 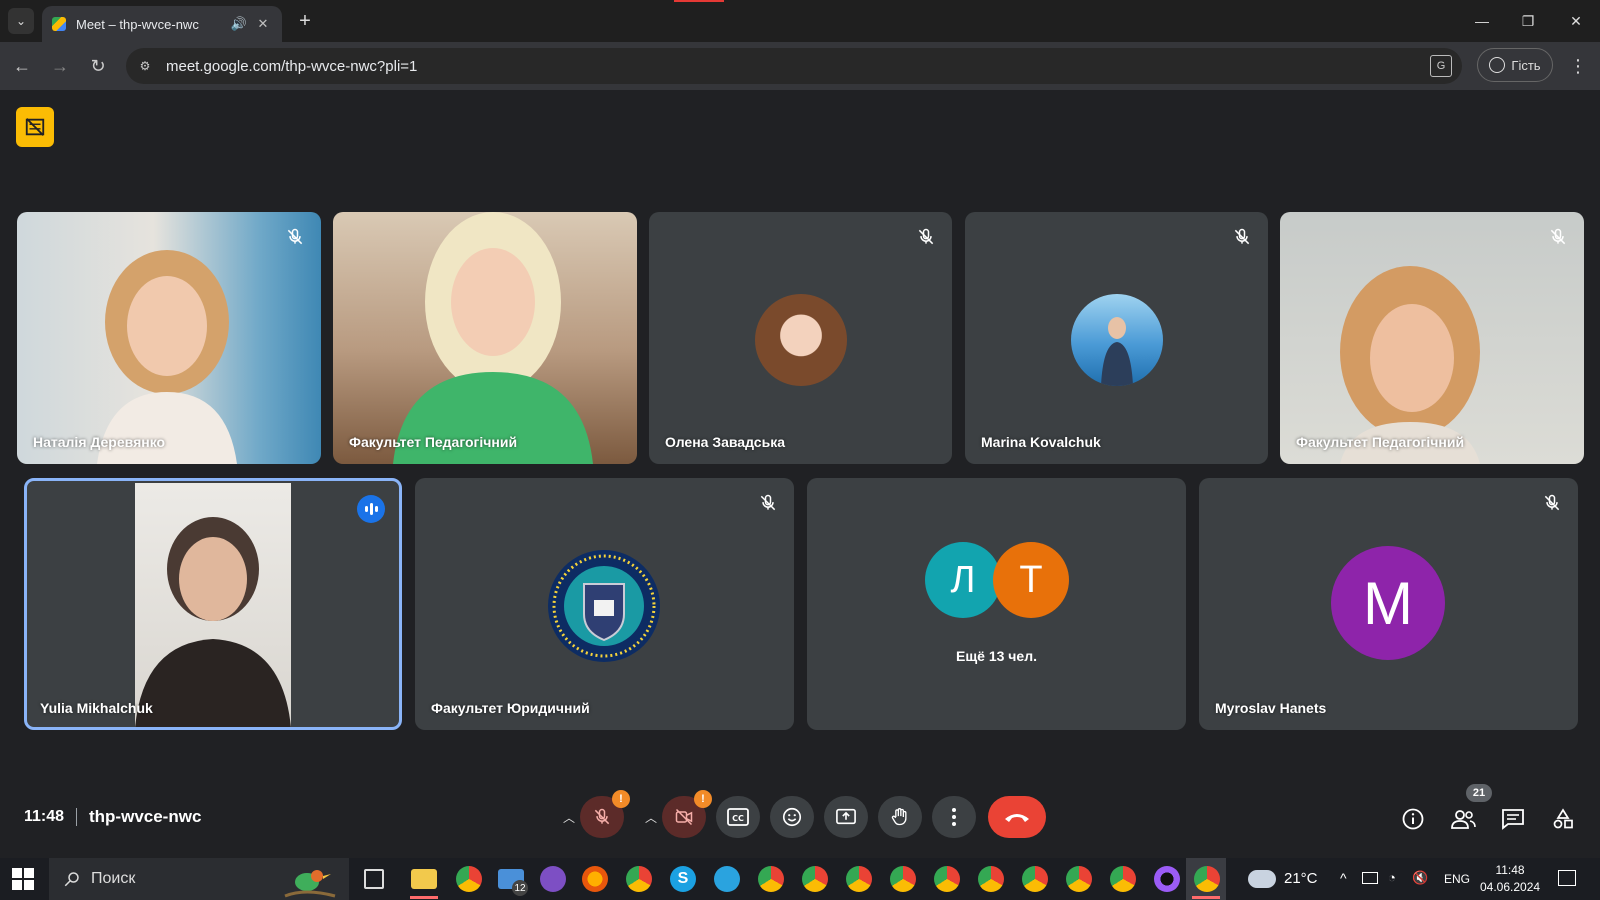 I want to click on minimize-button: —, so click(x=1482, y=21).